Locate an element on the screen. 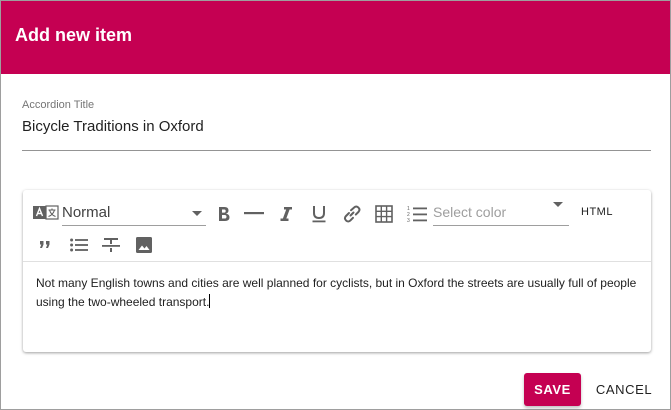 This screenshot has height=410, width=671. format-select-value: Normal is located at coordinates (86, 212).